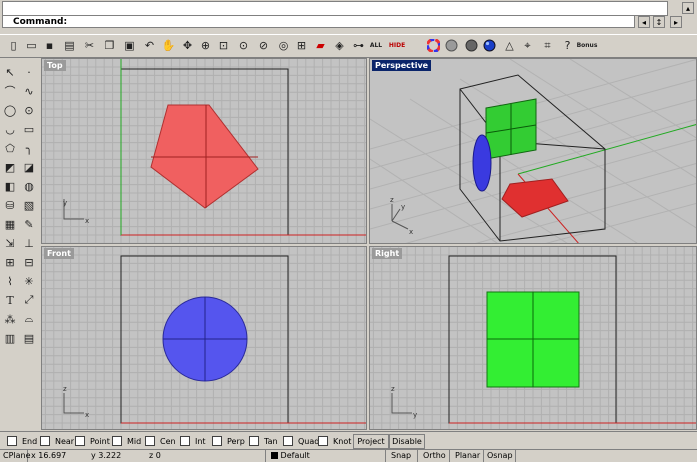  Describe the element at coordinates (468, 456) in the screenshot. I see `planar-toggle: Planar` at that location.